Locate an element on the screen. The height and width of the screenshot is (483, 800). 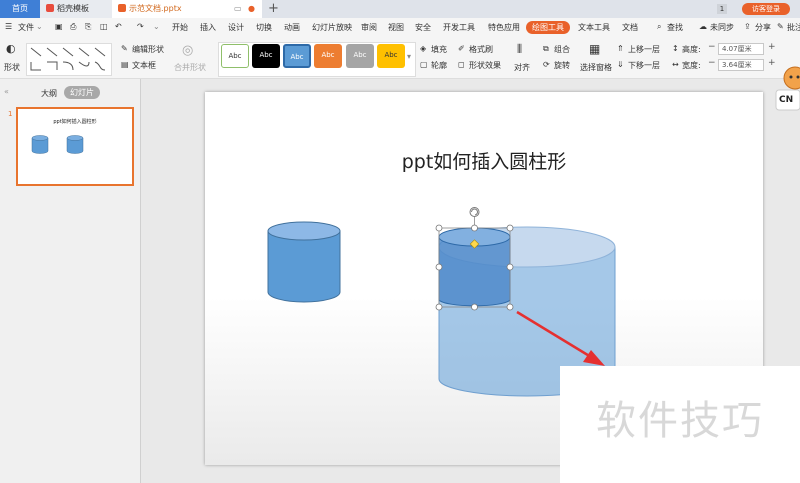
mascot-icon is located at coordinates (787, 88).